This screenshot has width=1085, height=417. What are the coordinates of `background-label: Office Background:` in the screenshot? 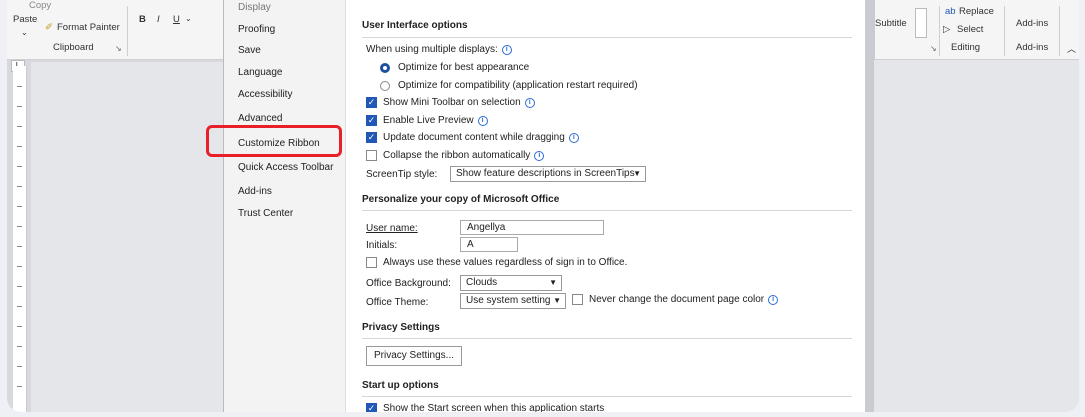 It's located at (408, 283).